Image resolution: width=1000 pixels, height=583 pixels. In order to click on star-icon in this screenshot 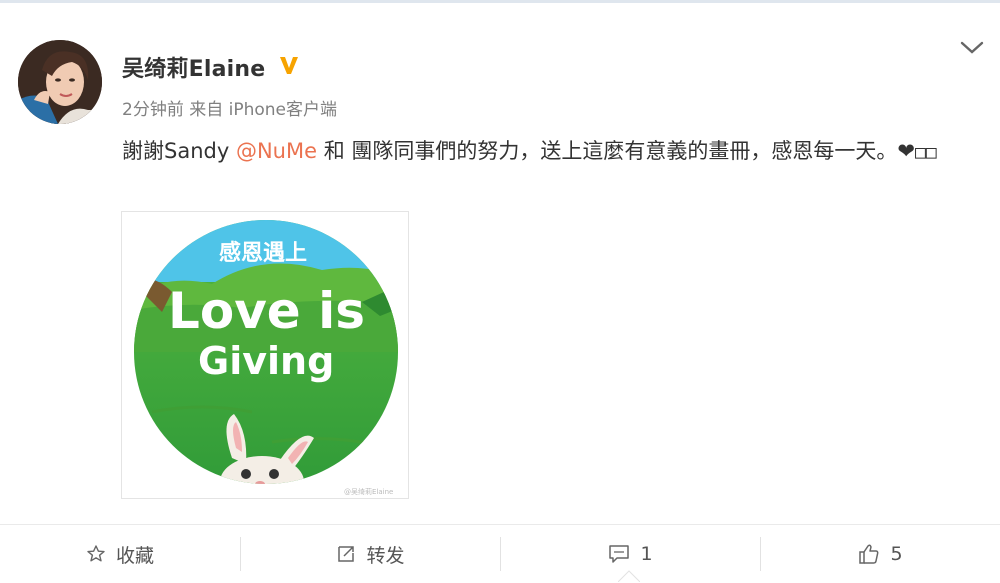, I will do `click(96, 553)`.